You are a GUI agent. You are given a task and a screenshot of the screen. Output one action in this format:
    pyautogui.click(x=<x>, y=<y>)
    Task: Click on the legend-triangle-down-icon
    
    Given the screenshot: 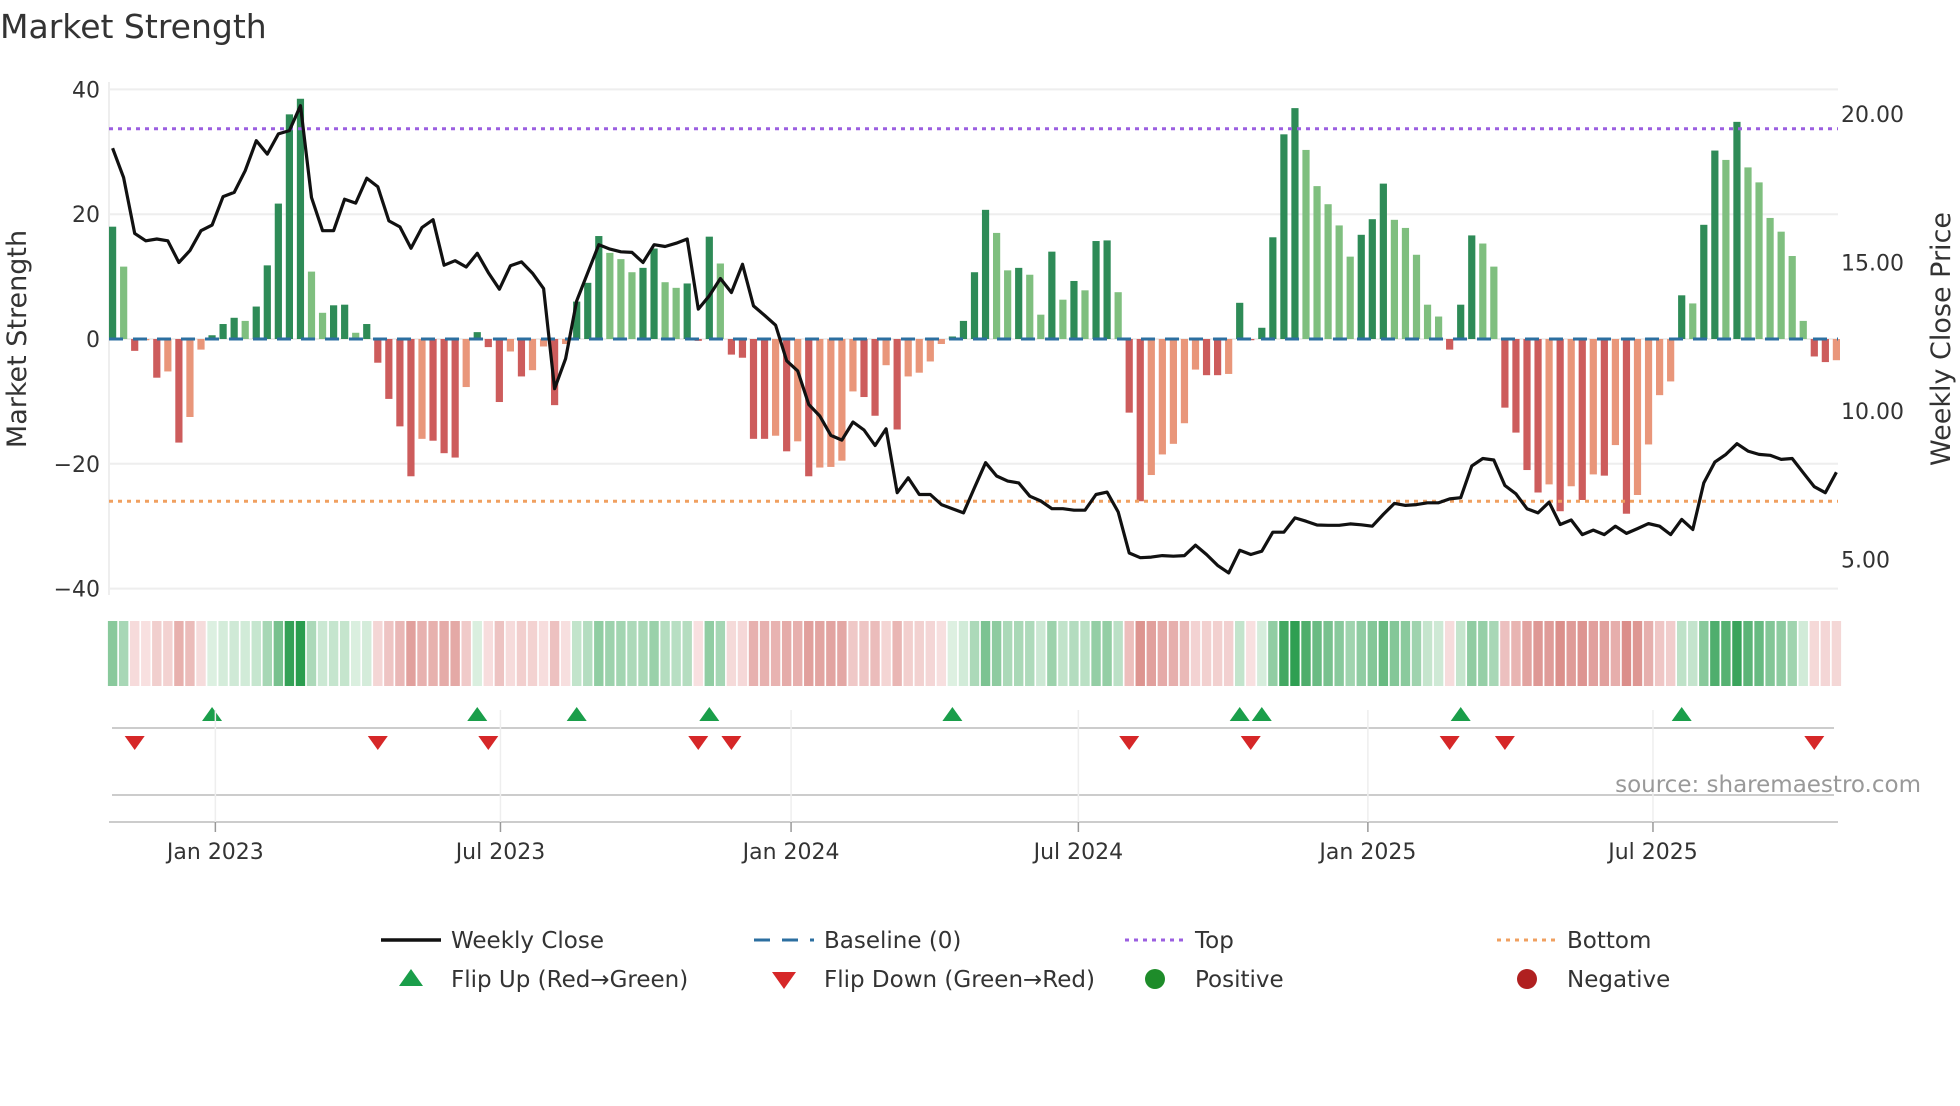 What is the action you would take?
    pyautogui.click(x=784, y=980)
    